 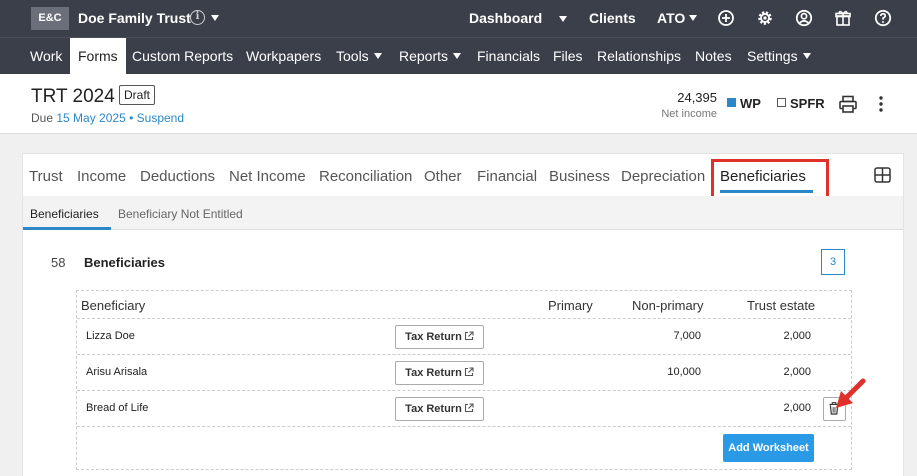 I want to click on nav-item-label: Settings, so click(x=772, y=56).